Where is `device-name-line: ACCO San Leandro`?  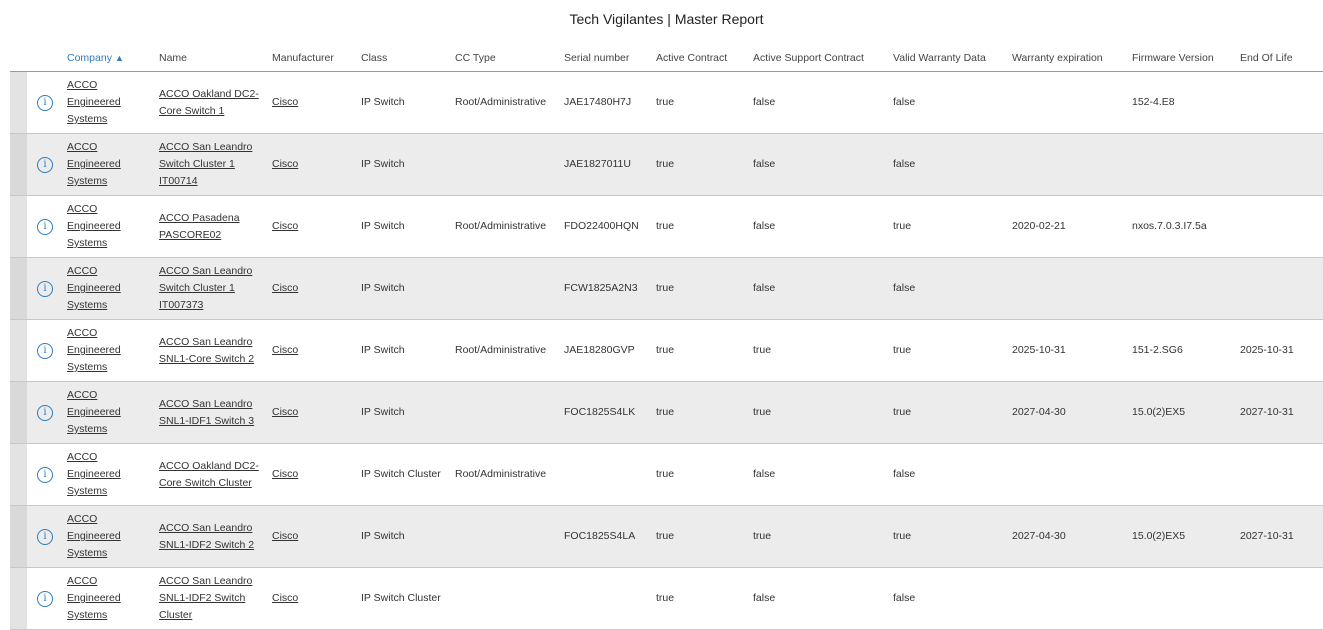
device-name-line: ACCO San Leandro is located at coordinates (206, 341).